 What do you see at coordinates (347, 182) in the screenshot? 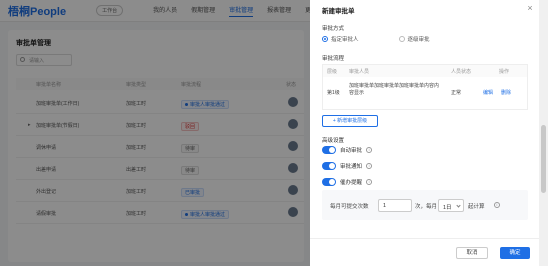
I see `toggle-row: 催办提醒 i` at bounding box center [347, 182].